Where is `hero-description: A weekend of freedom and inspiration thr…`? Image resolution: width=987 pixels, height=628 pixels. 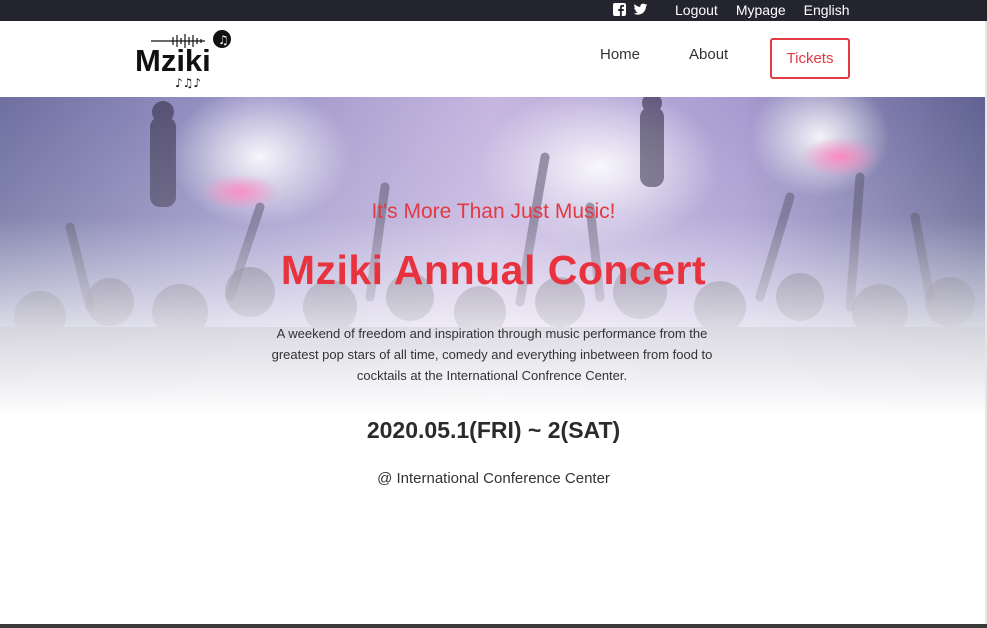
hero-description: A weekend of freedom and inspiration thr… is located at coordinates (492, 354).